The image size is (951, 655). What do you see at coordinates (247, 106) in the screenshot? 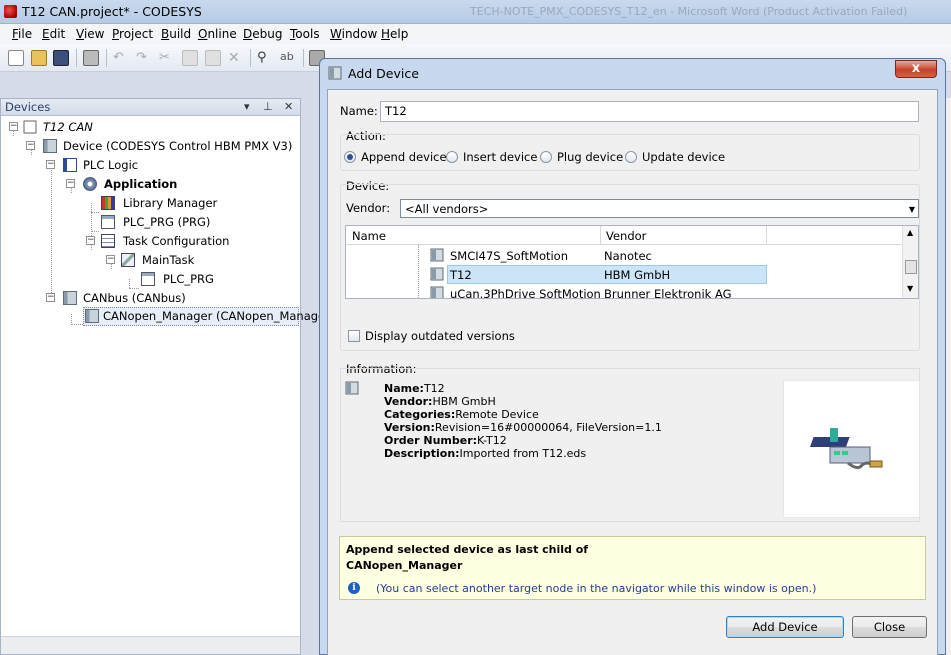
I see `panel-dropdown-icon: ▾` at bounding box center [247, 106].